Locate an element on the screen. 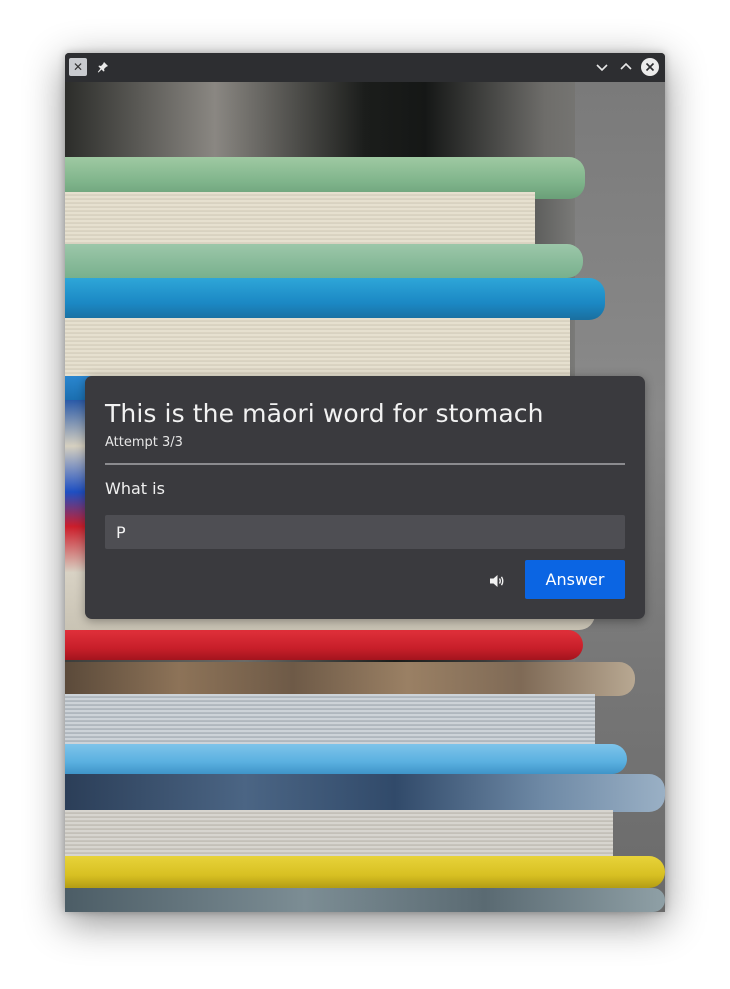 The width and height of the screenshot is (730, 989). divider is located at coordinates (365, 464).